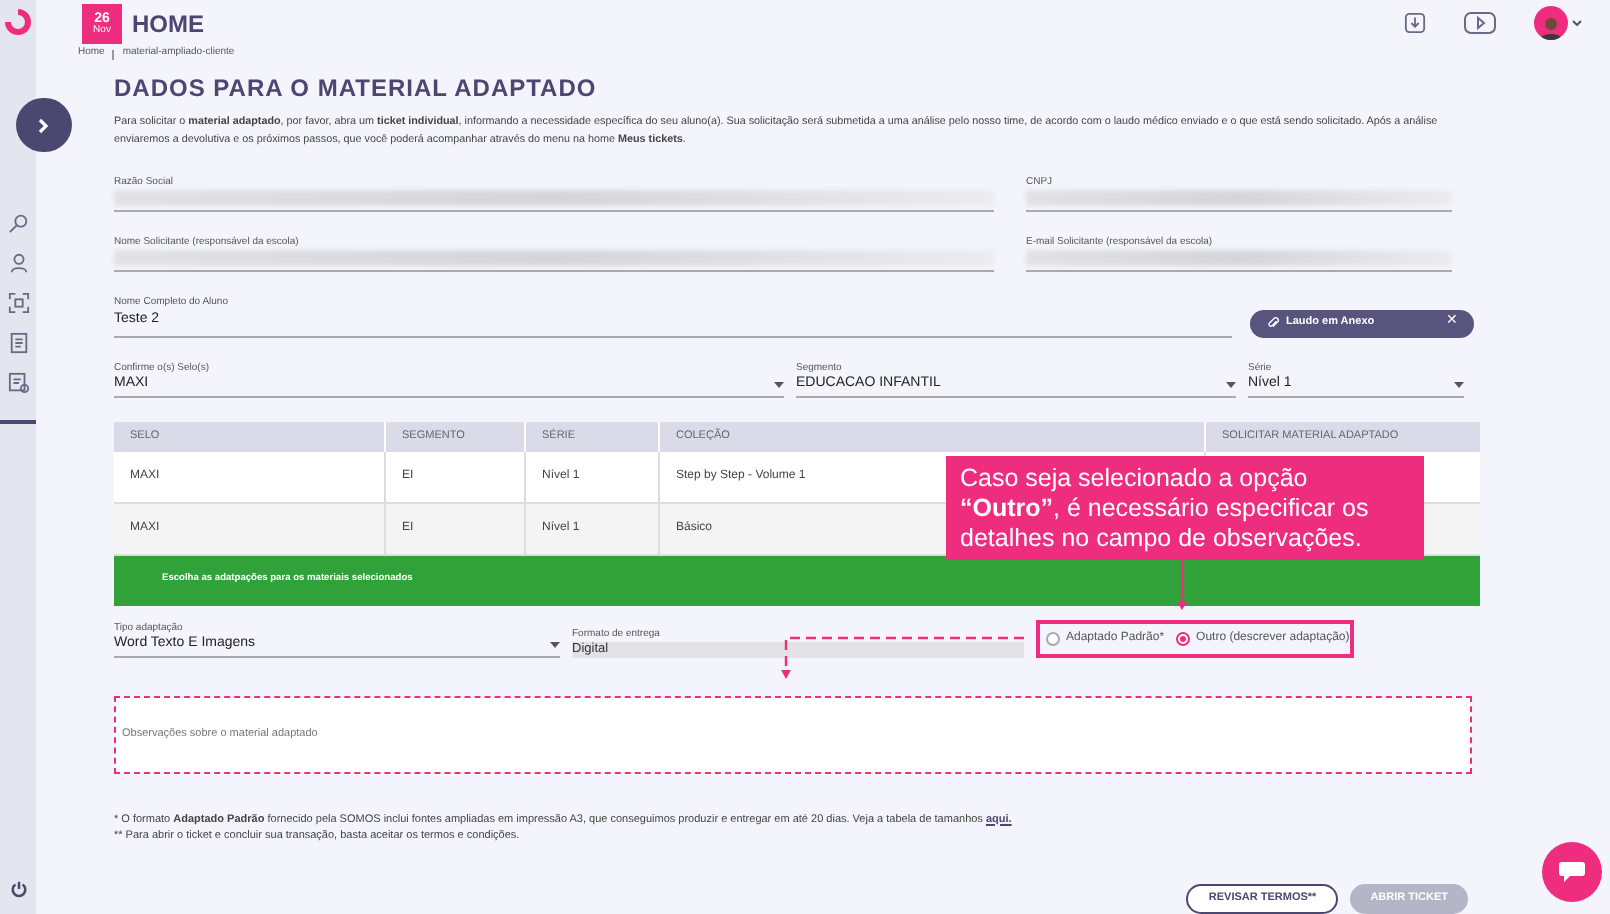 Image resolution: width=1610 pixels, height=914 pixels. Describe the element at coordinates (18, 343) in the screenshot. I see `document-icon` at that location.